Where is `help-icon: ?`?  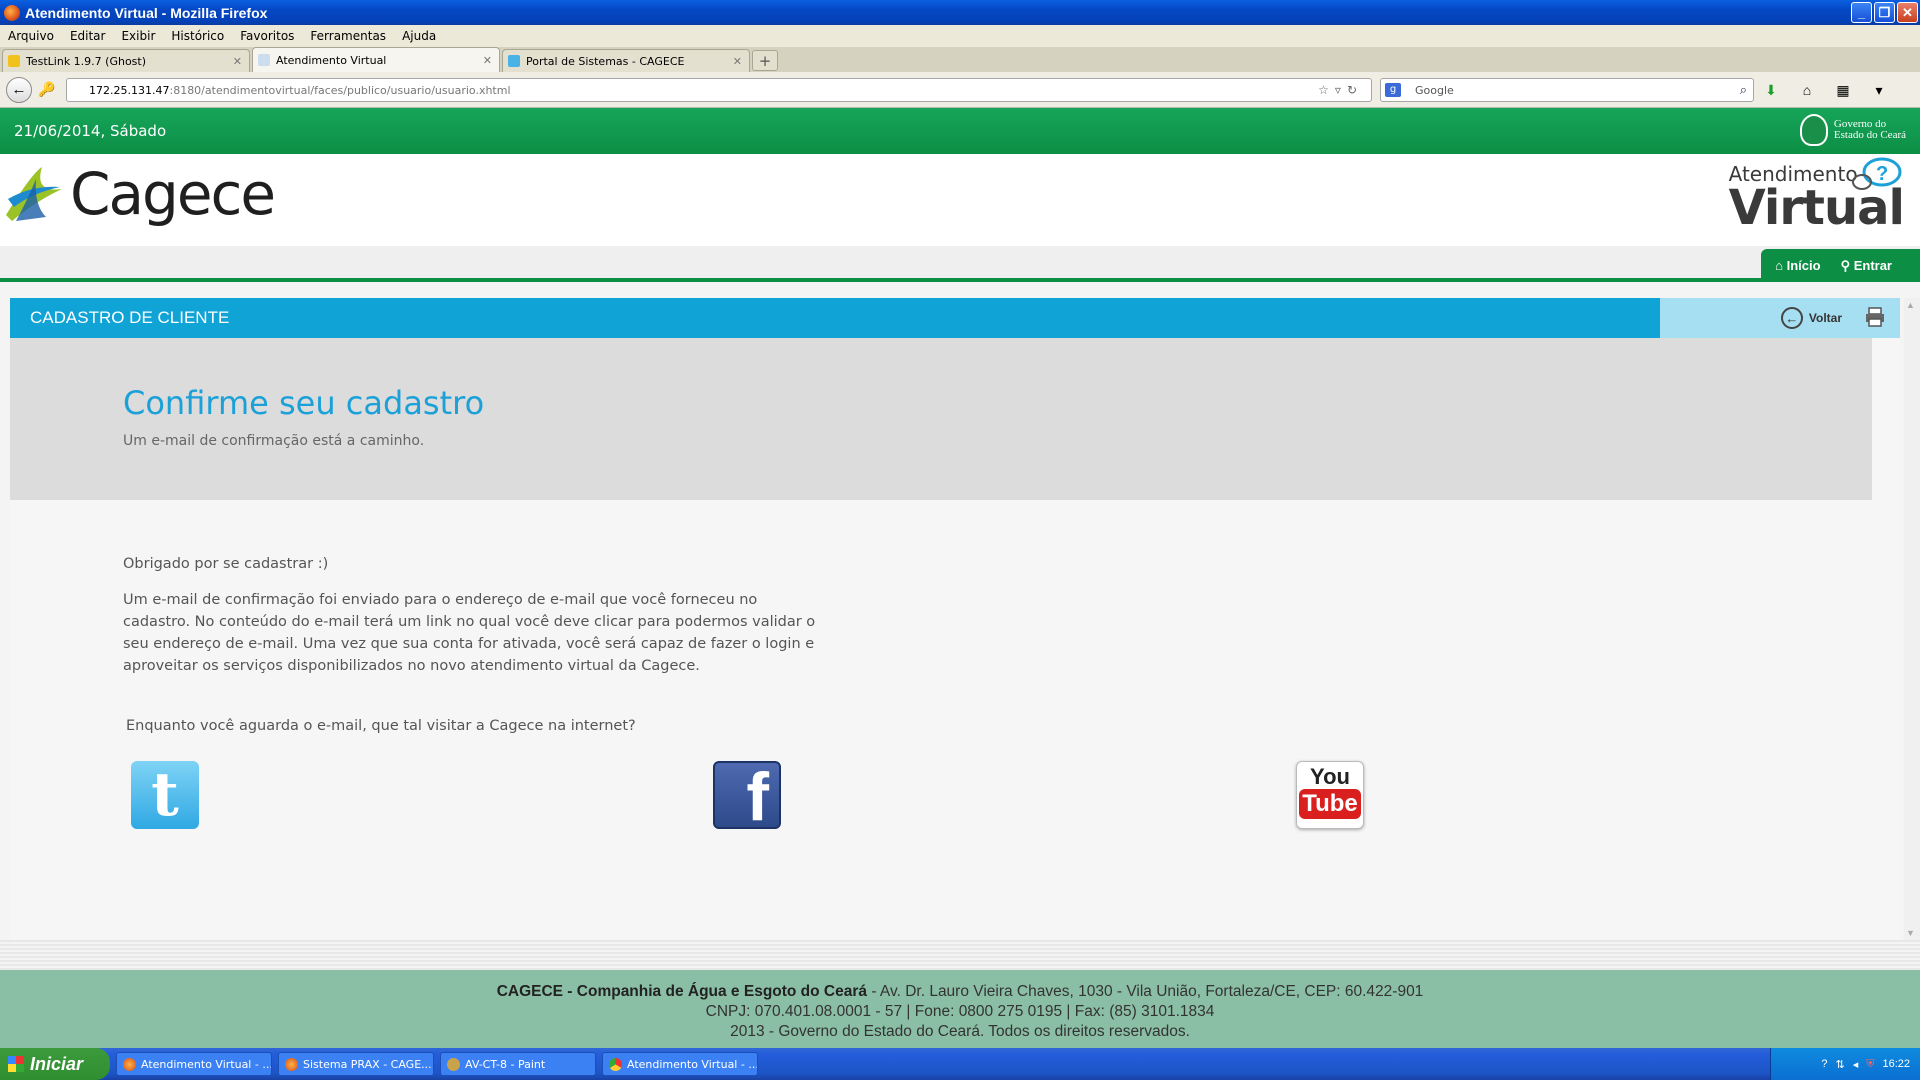 help-icon: ? is located at coordinates (1824, 1064).